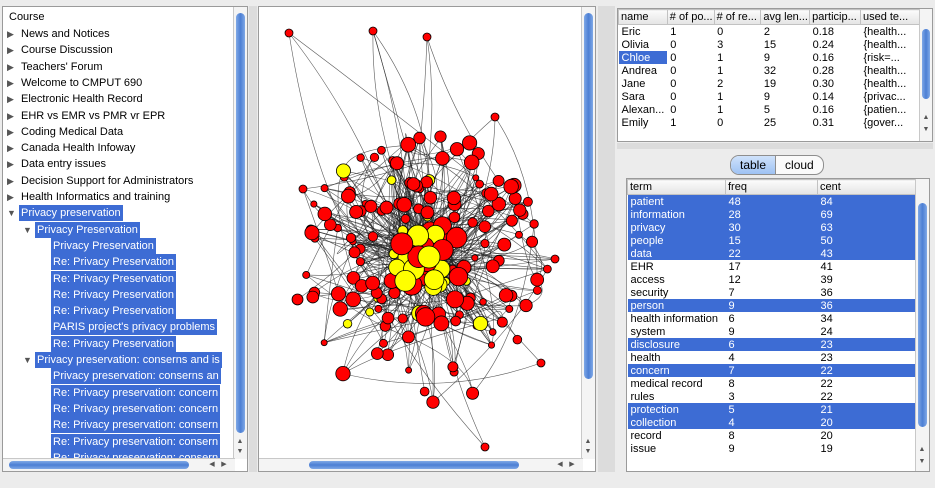 The height and width of the screenshot is (488, 935). Describe the element at coordinates (253, 239) in the screenshot. I see `left-splitter` at that location.